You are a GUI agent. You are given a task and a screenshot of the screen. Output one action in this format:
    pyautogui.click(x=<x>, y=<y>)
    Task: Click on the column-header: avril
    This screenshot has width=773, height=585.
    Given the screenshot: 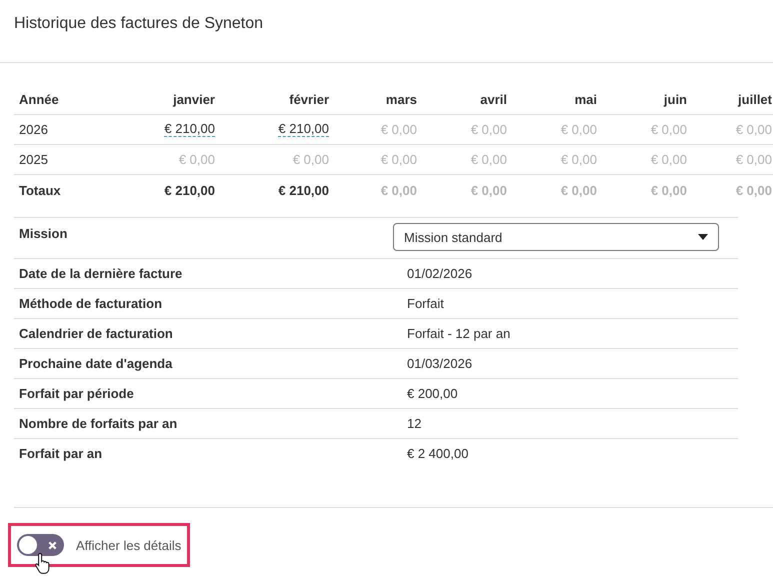 What is the action you would take?
    pyautogui.click(x=493, y=99)
    